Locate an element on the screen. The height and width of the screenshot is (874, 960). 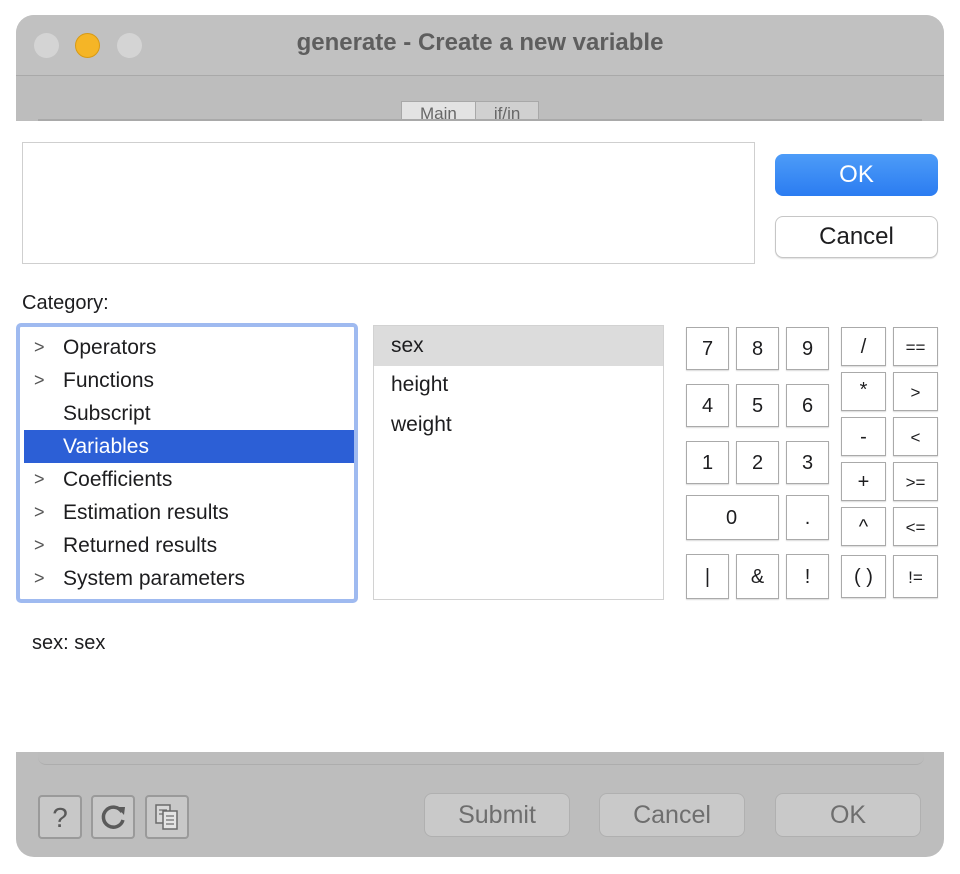
window-title: generate - Create a new variable is located at coordinates (480, 42).